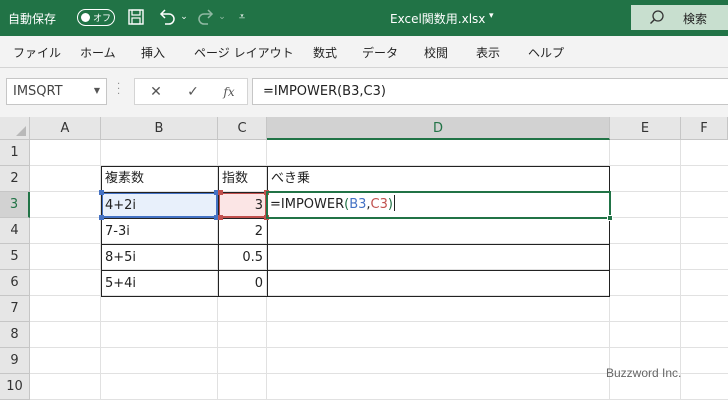 The image size is (728, 400). Describe the element at coordinates (65, 128) in the screenshot. I see `column-header-a: A` at that location.